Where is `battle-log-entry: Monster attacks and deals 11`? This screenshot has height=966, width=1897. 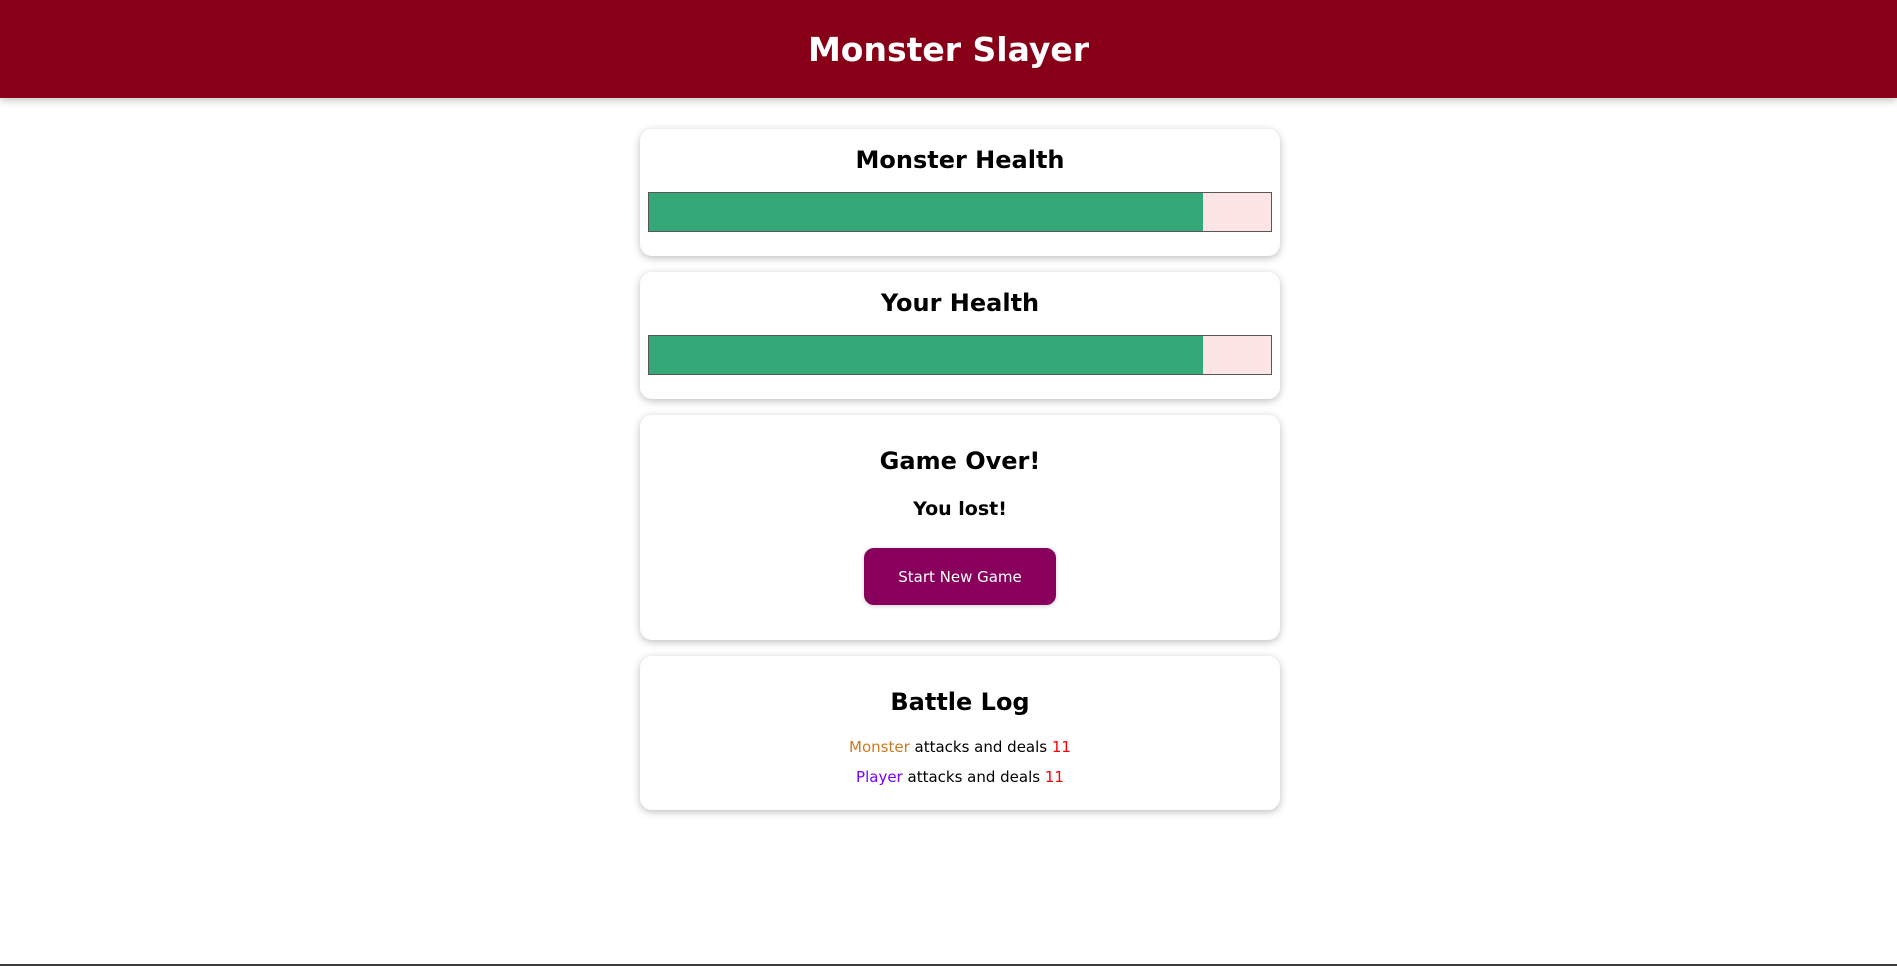 battle-log-entry: Monster attacks and deals 11 is located at coordinates (960, 747).